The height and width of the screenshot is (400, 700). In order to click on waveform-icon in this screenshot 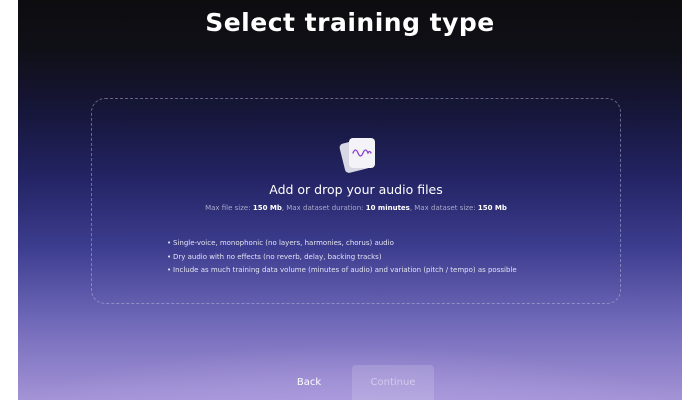, I will do `click(362, 153)`.